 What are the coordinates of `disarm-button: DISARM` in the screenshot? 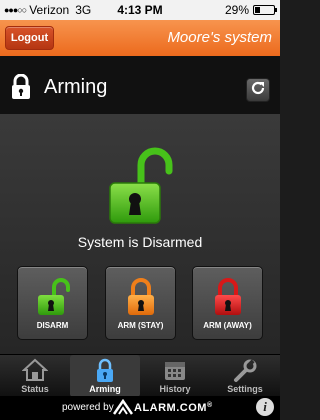 It's located at (52, 303).